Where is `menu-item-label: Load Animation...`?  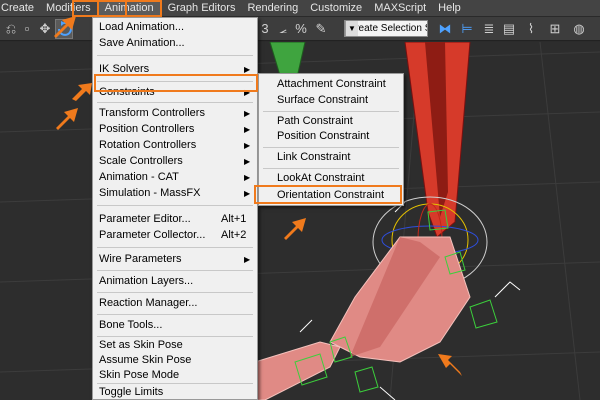 menu-item-label: Load Animation... is located at coordinates (142, 27).